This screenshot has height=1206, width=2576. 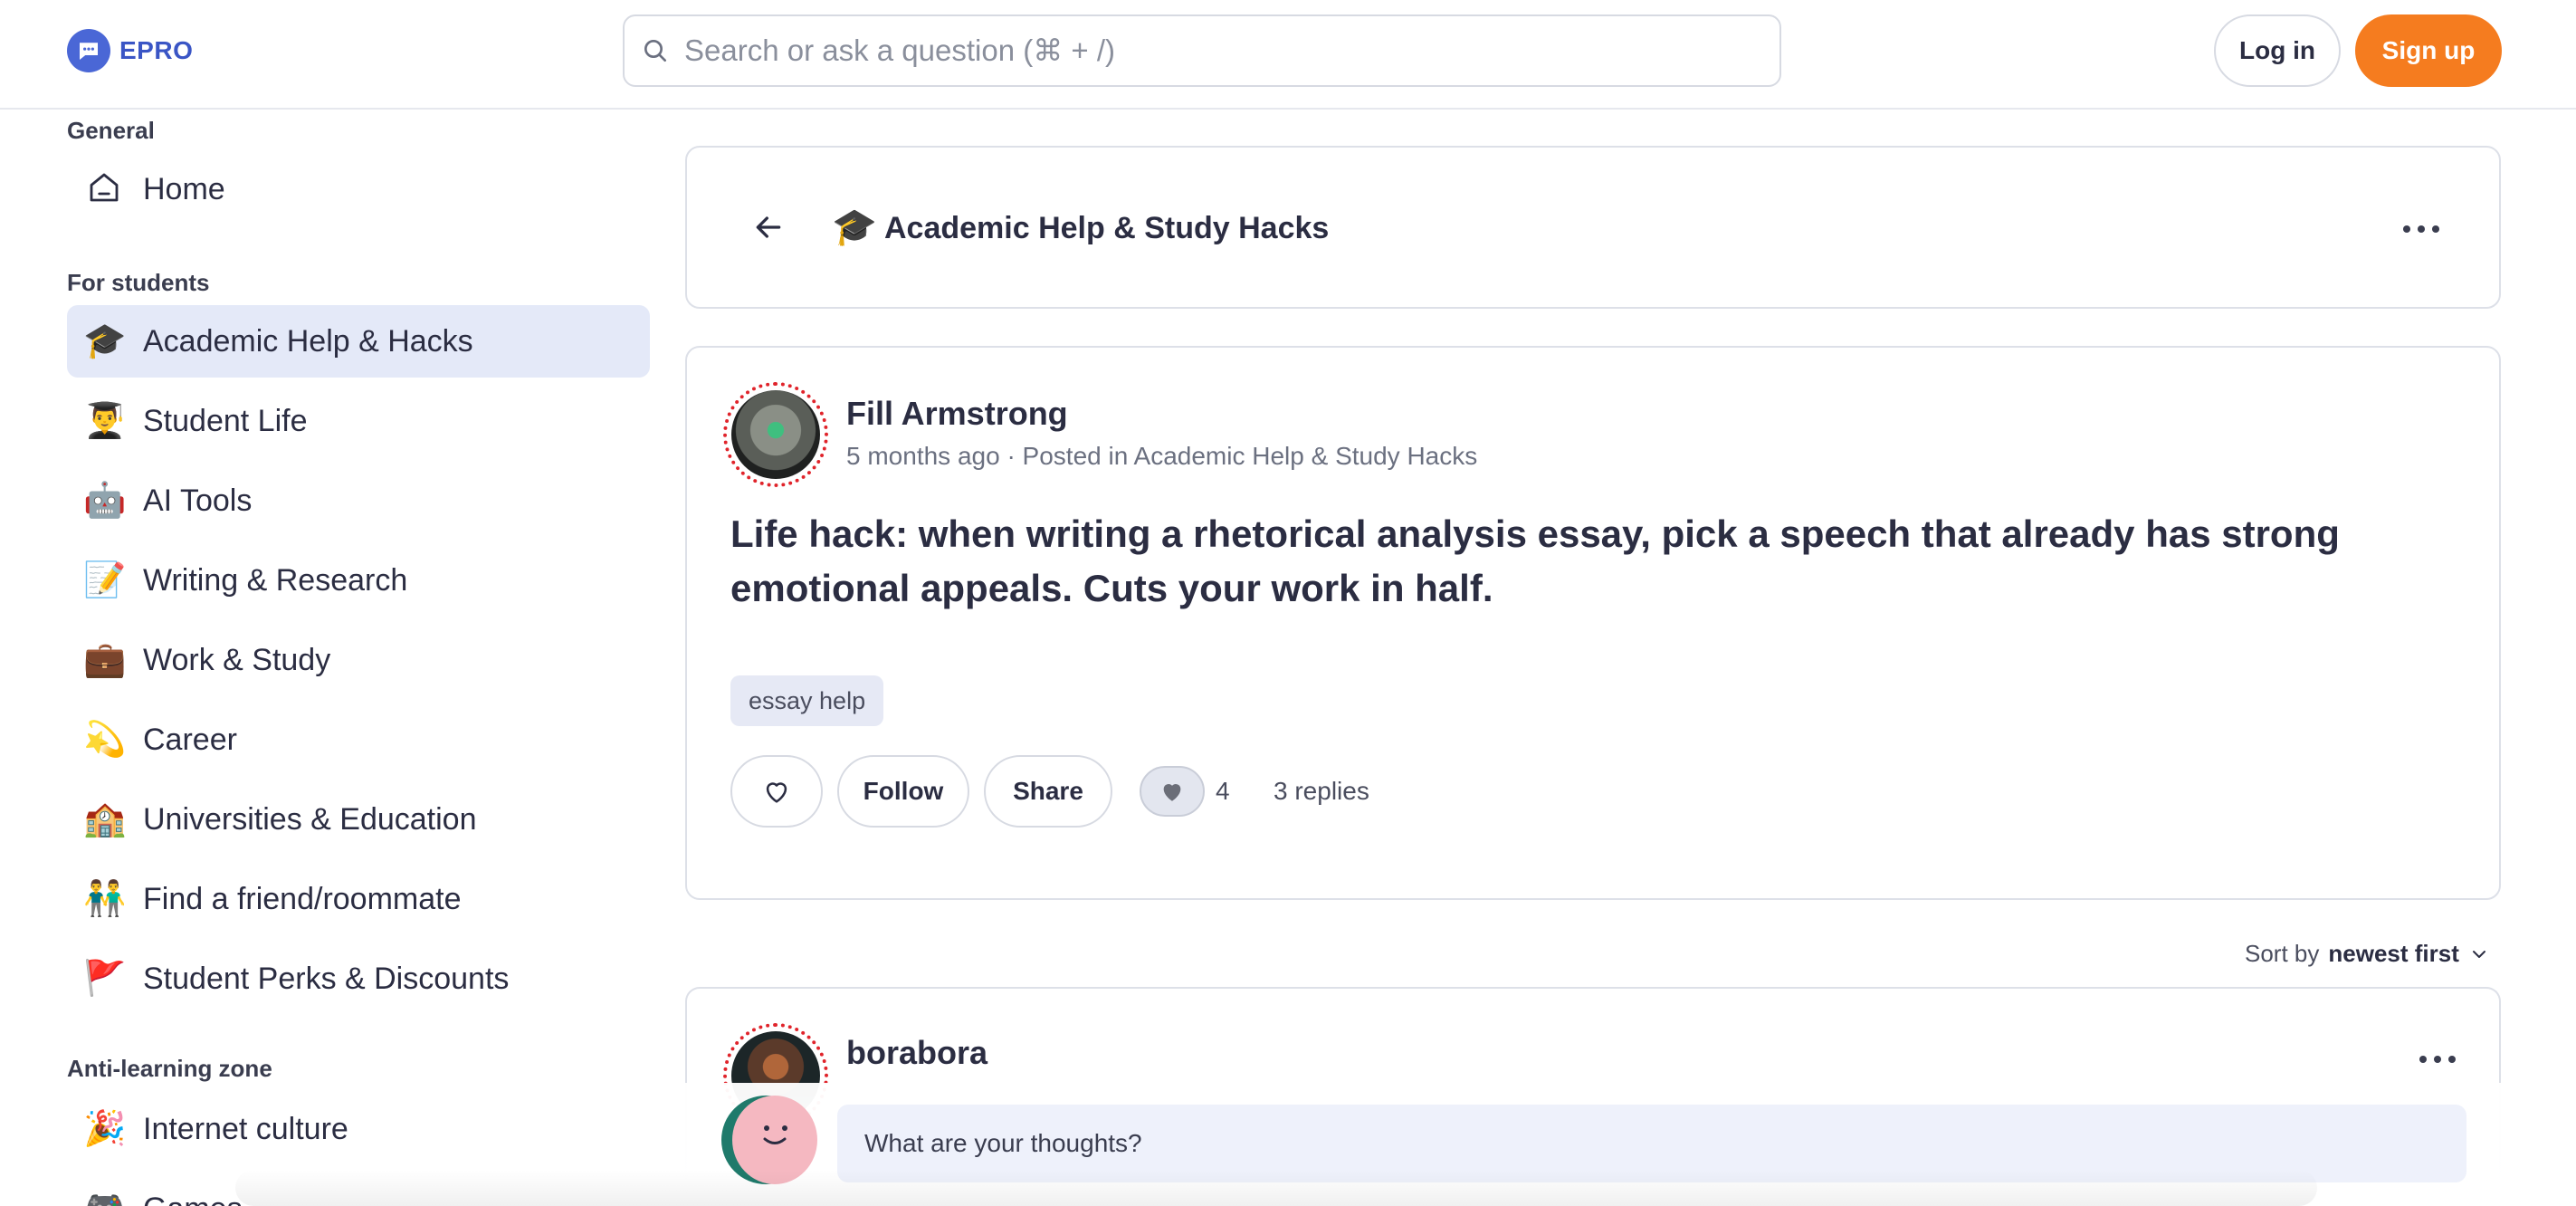 What do you see at coordinates (917, 1053) in the screenshot?
I see `reply-author: borabora` at bounding box center [917, 1053].